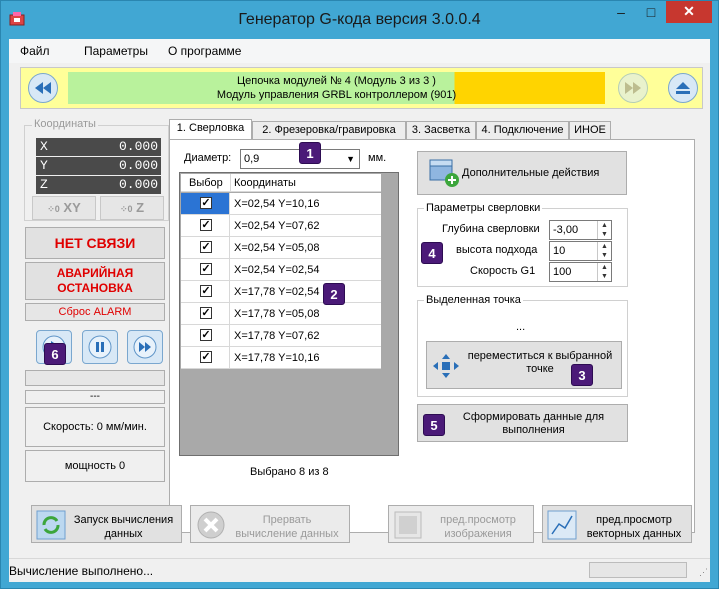 This screenshot has height=589, width=719. What do you see at coordinates (310, 153) in the screenshot?
I see `badge-1: 1` at bounding box center [310, 153].